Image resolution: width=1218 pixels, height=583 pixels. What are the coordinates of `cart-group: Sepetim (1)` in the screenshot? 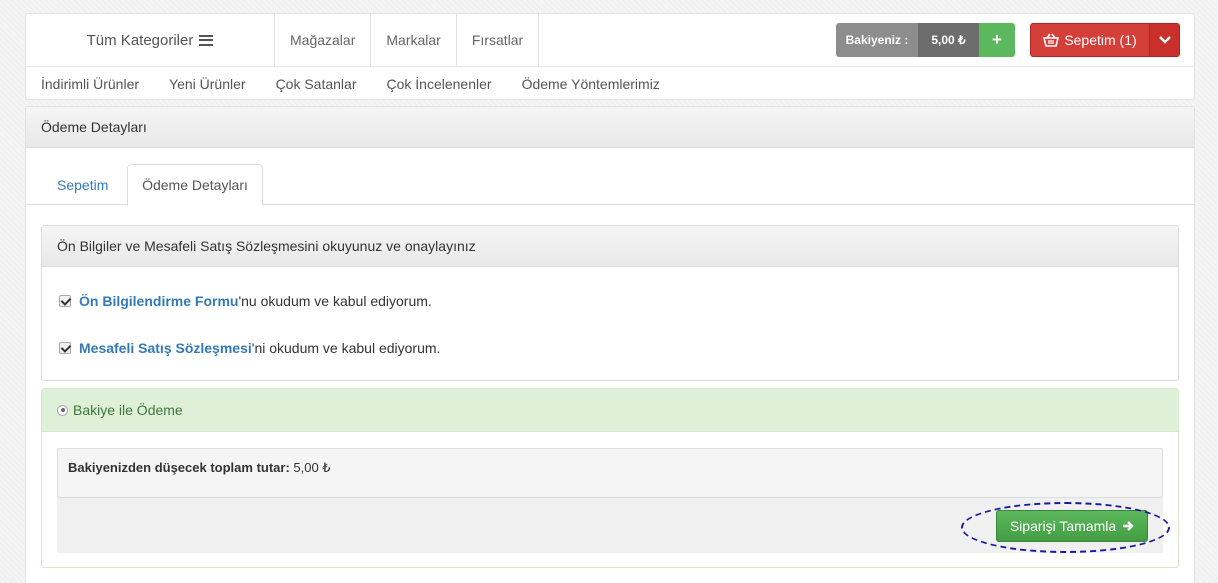 It's located at (1105, 40).